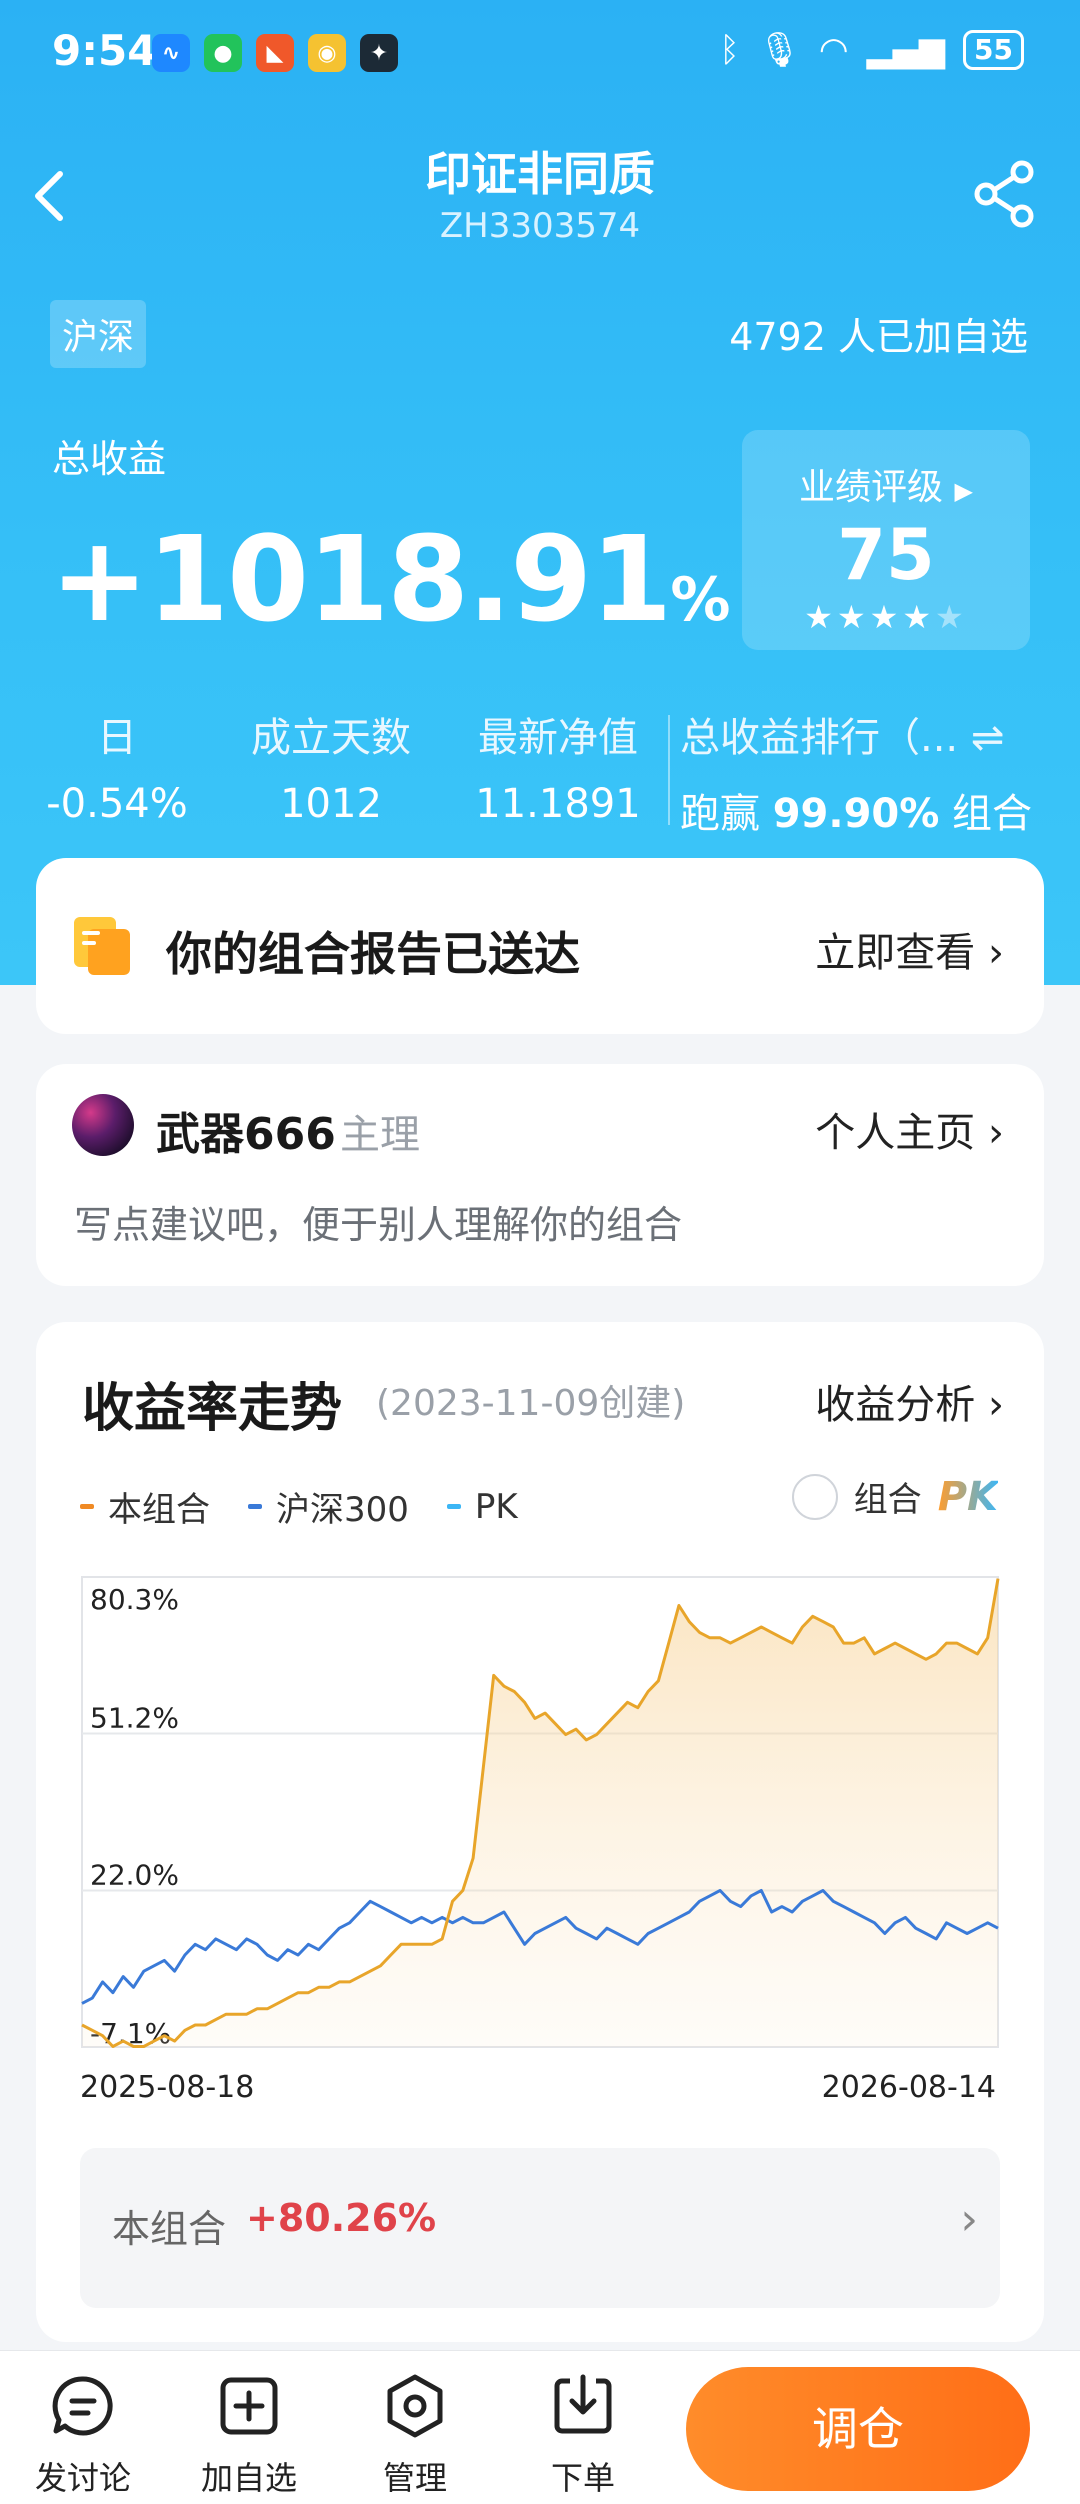  What do you see at coordinates (540, 226) in the screenshot?
I see `portfolio-code: ZH3303574` at bounding box center [540, 226].